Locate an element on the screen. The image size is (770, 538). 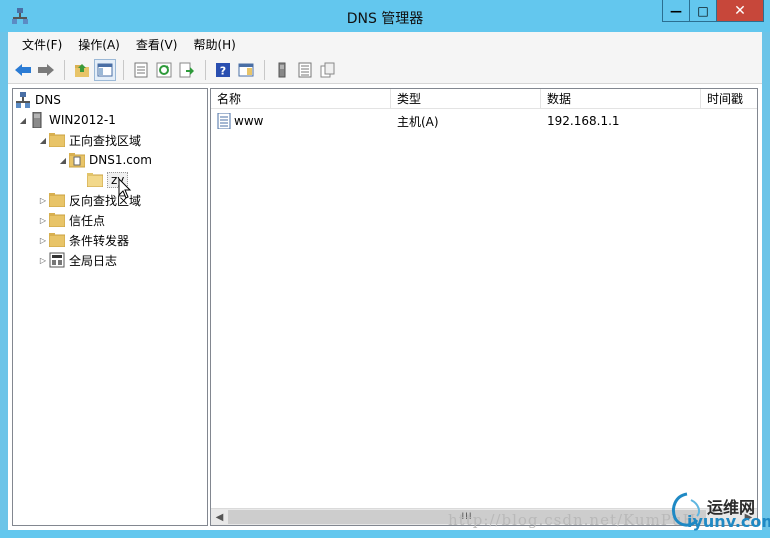
tree-item-dns: DNS is located at coordinates (38, 100).